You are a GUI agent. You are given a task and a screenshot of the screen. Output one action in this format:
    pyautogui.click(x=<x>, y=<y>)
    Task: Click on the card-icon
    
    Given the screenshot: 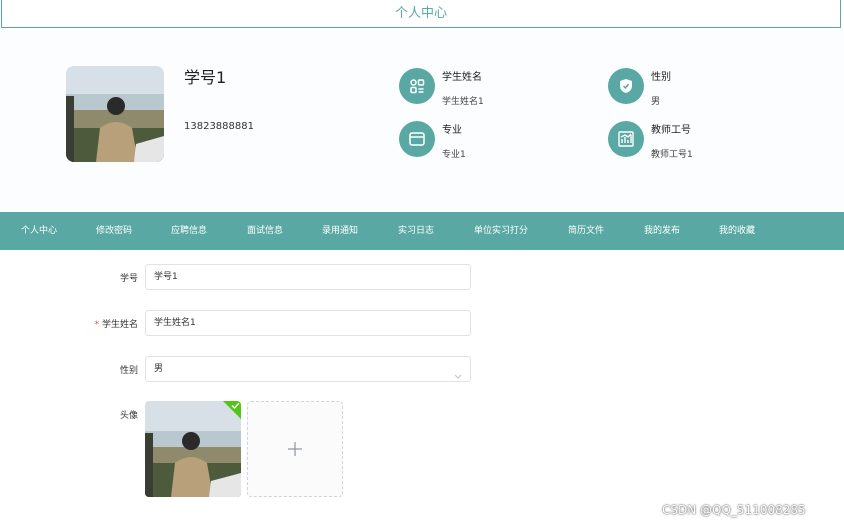 What is the action you would take?
    pyautogui.click(x=417, y=139)
    